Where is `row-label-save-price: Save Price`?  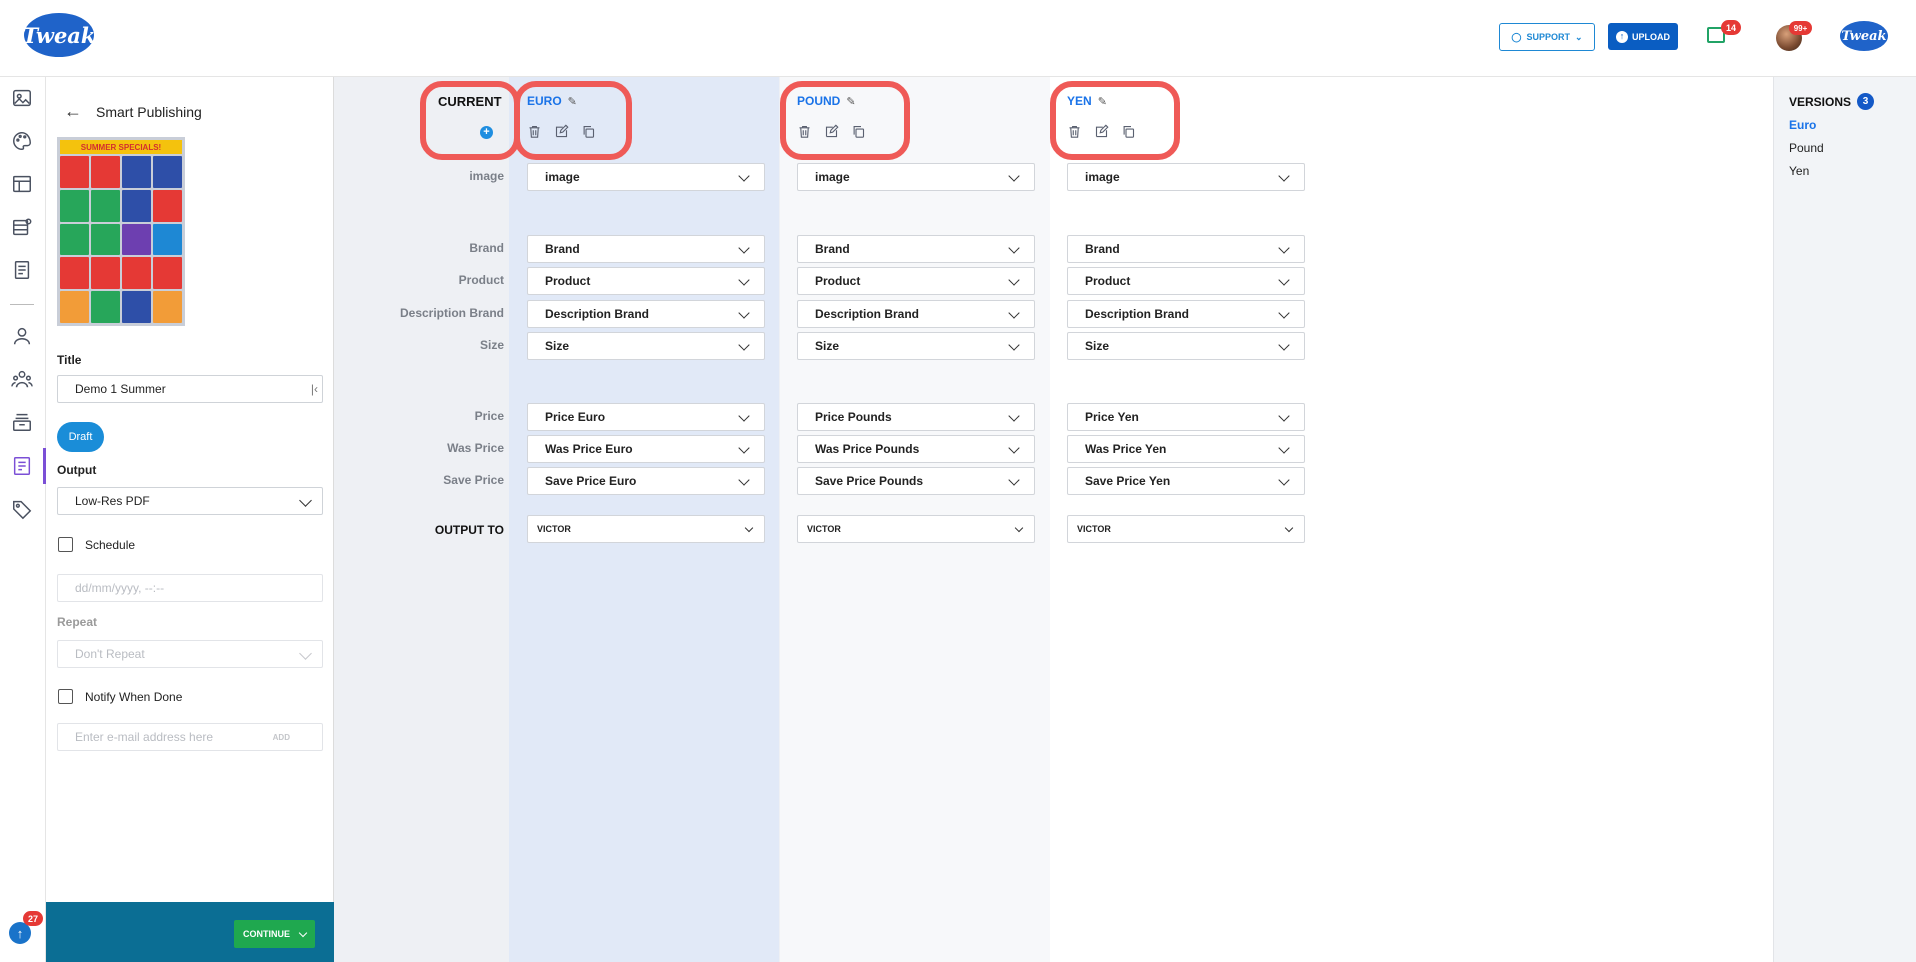 row-label-save-price: Save Price is located at coordinates (473, 480).